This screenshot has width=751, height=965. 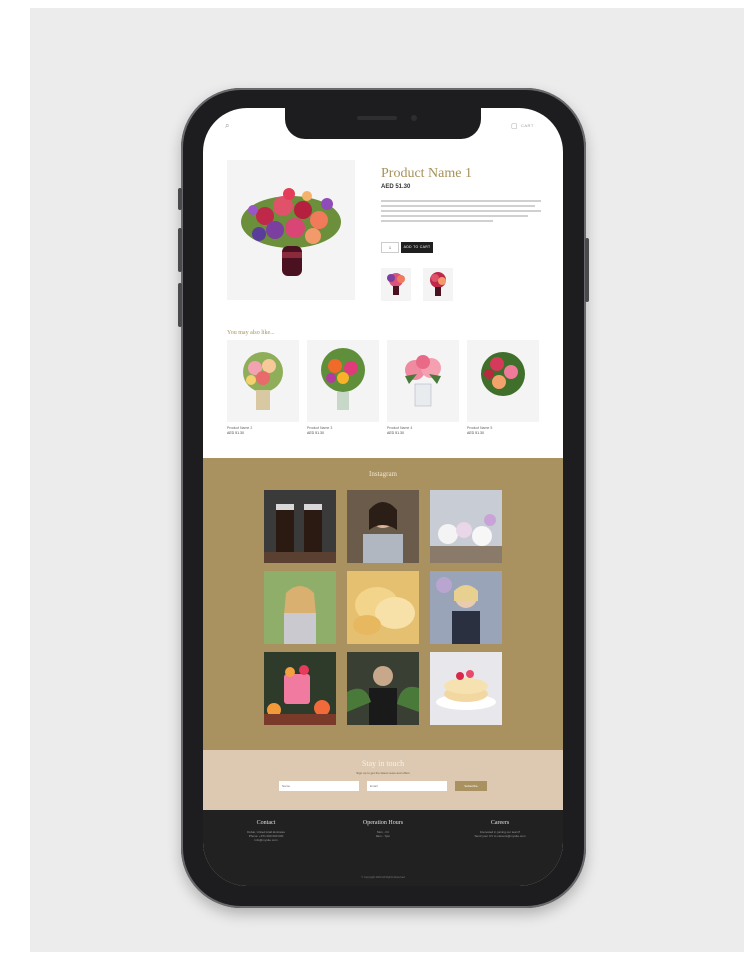 What do you see at coordinates (461, 212) in the screenshot?
I see `product-description` at bounding box center [461, 212].